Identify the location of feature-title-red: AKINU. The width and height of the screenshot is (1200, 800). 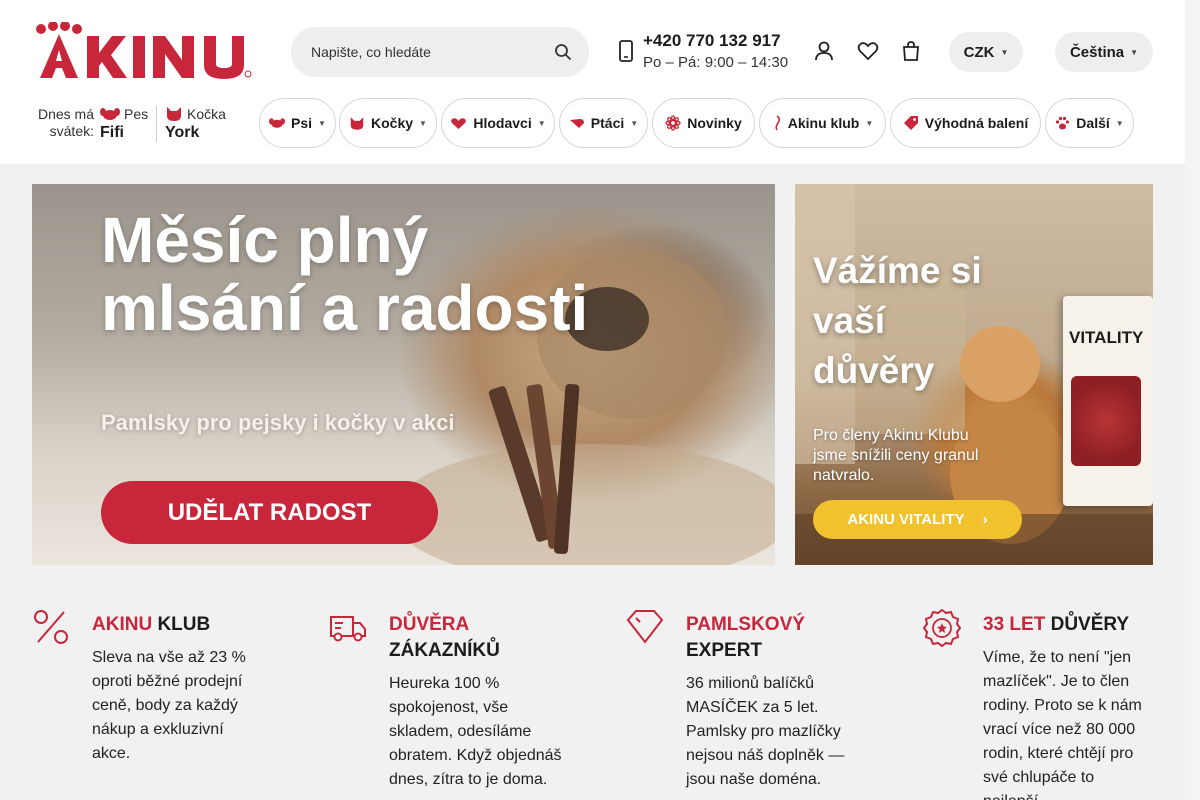
(122, 624).